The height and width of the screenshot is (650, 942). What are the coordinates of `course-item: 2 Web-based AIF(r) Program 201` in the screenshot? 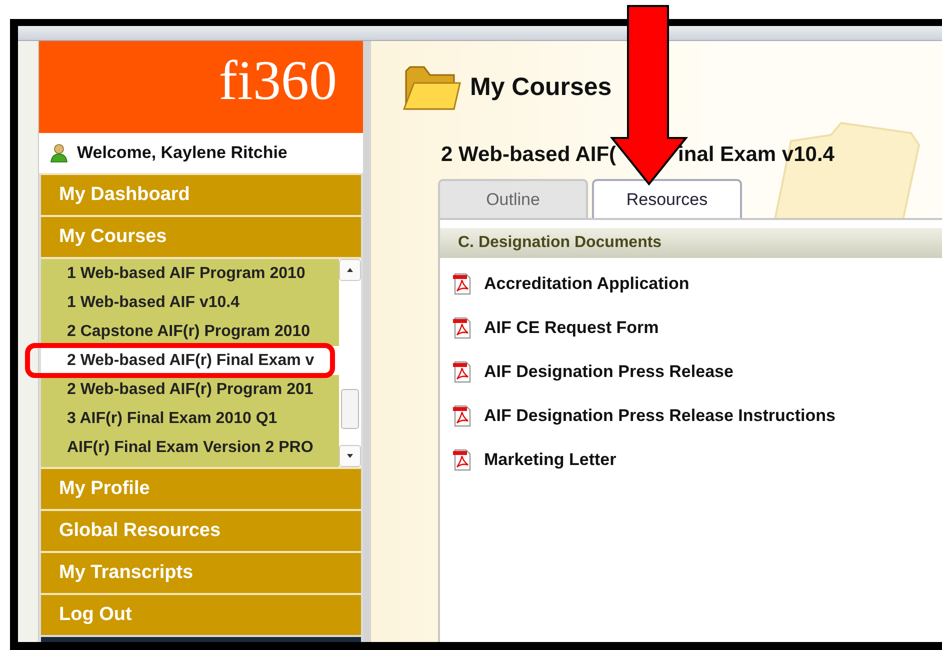 It's located at (190, 389).